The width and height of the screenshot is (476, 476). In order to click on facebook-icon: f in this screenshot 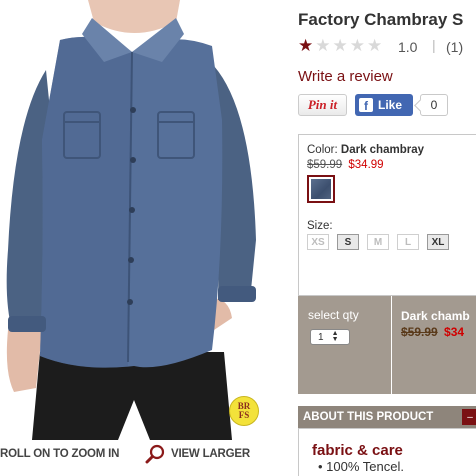, I will do `click(366, 105)`.